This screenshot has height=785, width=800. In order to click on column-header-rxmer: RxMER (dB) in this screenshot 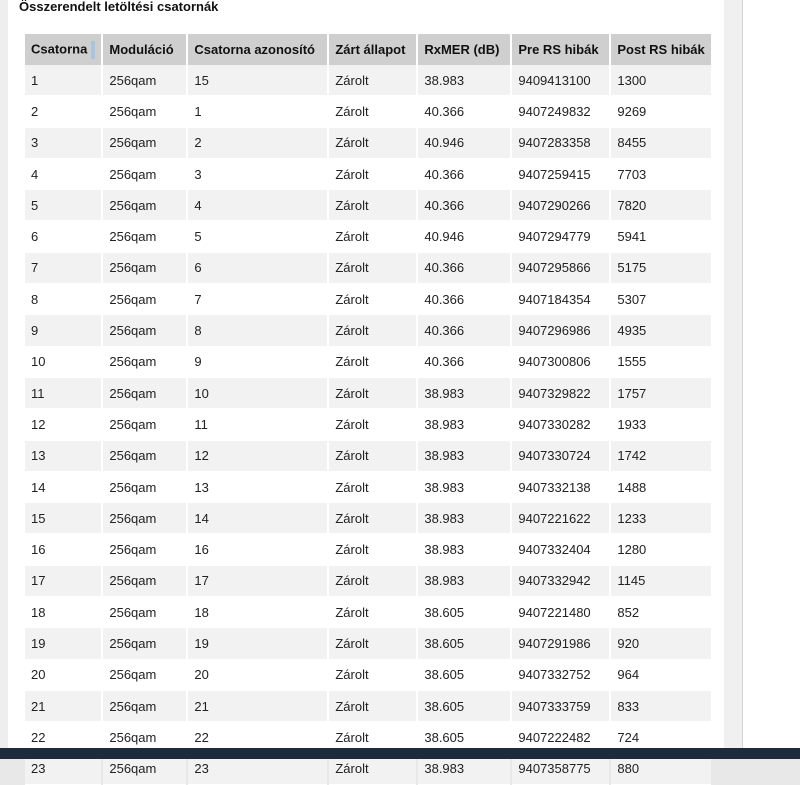, I will do `click(464, 49)`.